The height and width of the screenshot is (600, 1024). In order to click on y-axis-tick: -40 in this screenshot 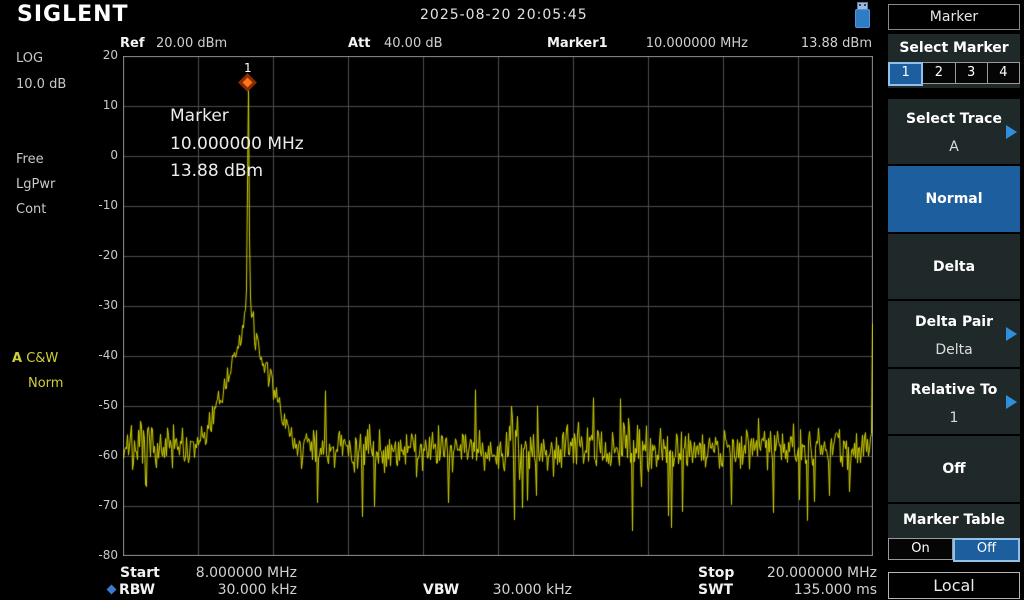, I will do `click(108, 355)`.